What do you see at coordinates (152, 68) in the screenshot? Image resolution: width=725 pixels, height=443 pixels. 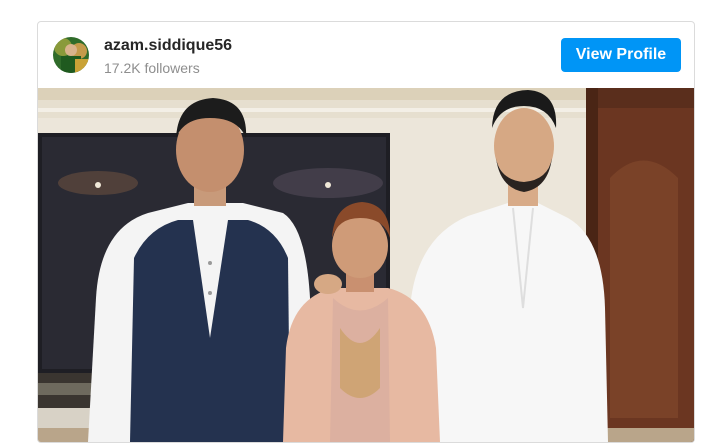 I see `followers-count: 17.2K followers` at bounding box center [152, 68].